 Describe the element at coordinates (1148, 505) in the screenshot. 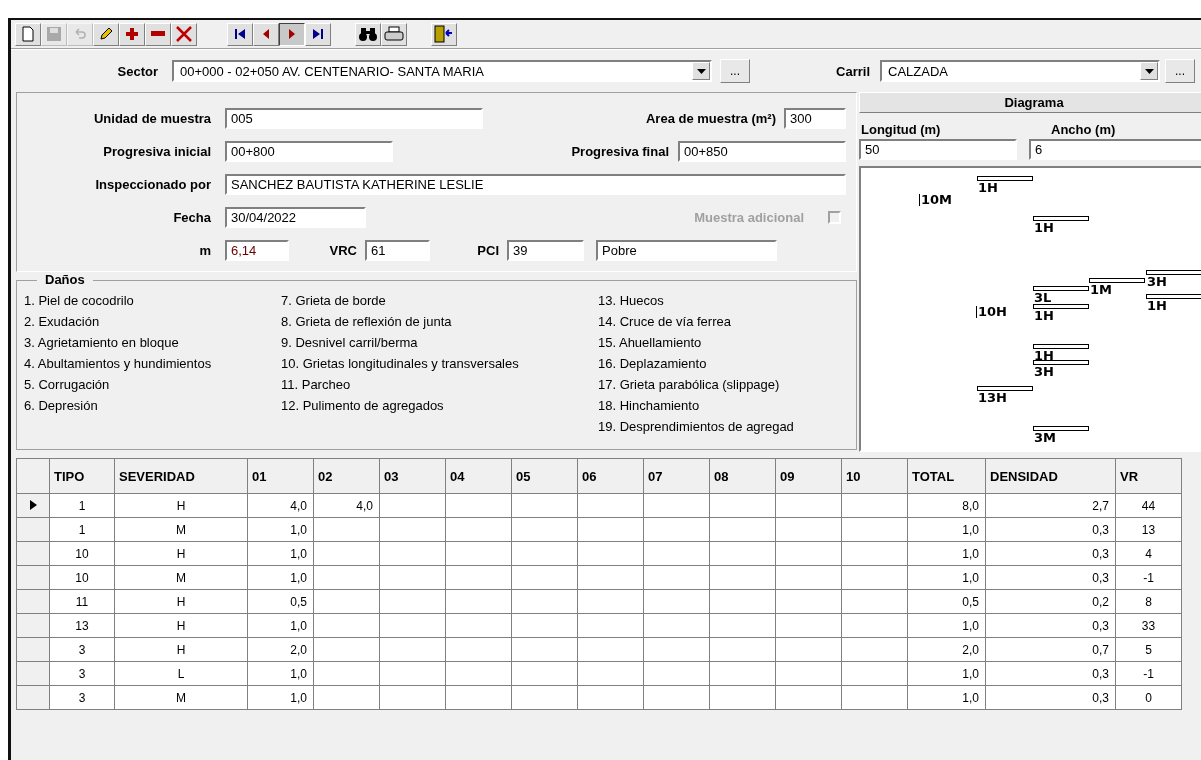

I see `table-cell: 44` at that location.